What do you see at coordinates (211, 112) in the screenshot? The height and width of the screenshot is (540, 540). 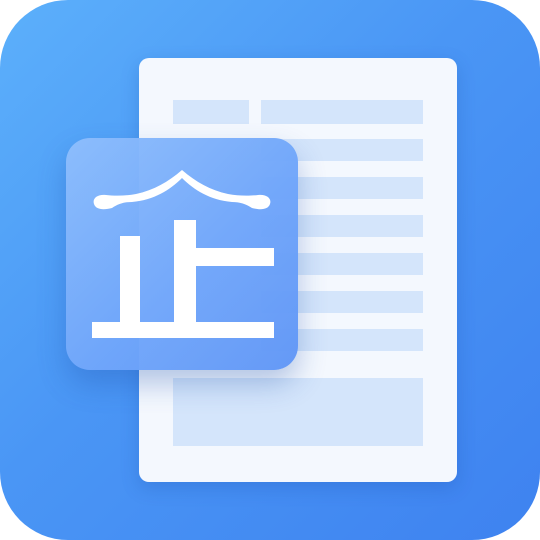 I see `document-column-block` at bounding box center [211, 112].